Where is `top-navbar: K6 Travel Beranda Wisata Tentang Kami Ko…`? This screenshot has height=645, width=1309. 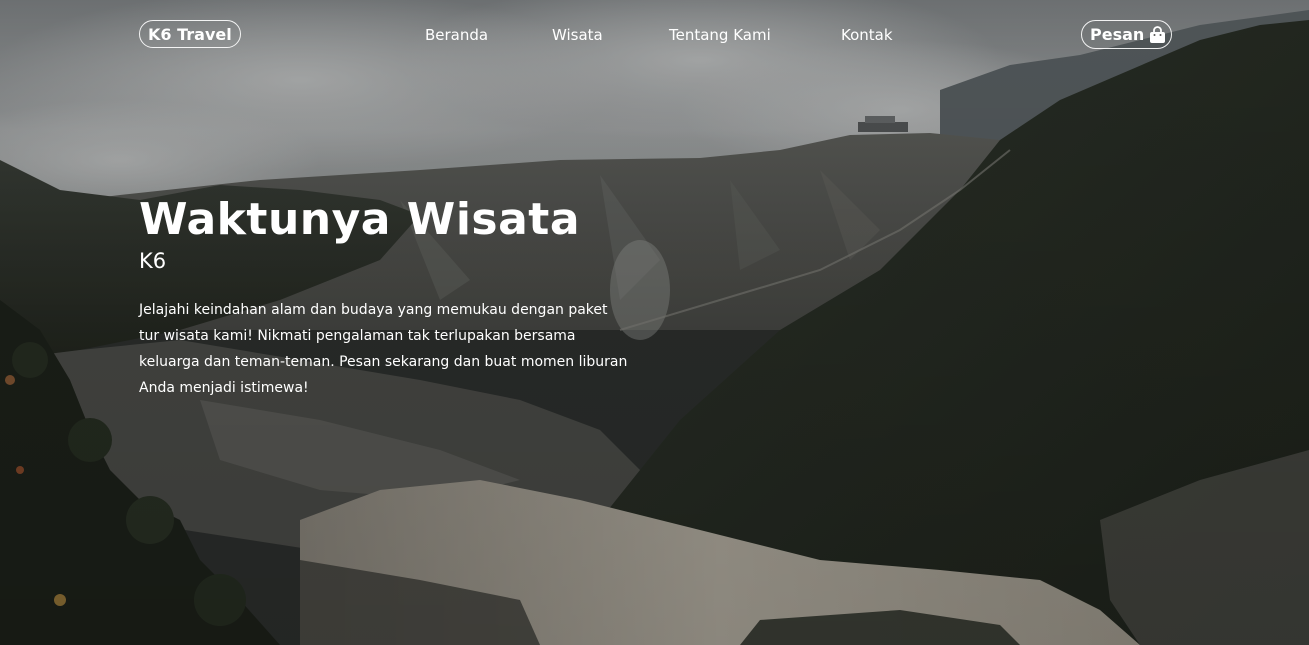 top-navbar: K6 Travel Beranda Wisata Tentang Kami Ko… is located at coordinates (654, 35).